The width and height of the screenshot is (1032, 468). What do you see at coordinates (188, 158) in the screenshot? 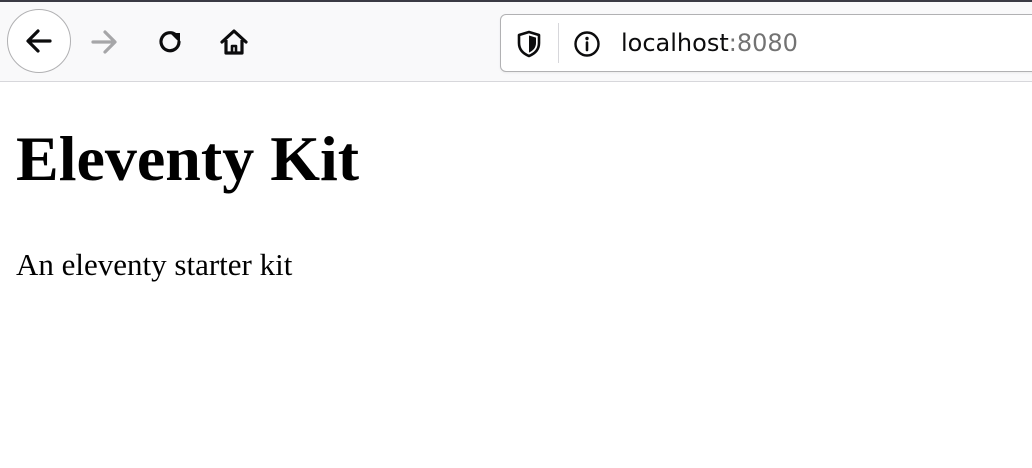
I see `page-title: Eleventy Kit` at bounding box center [188, 158].